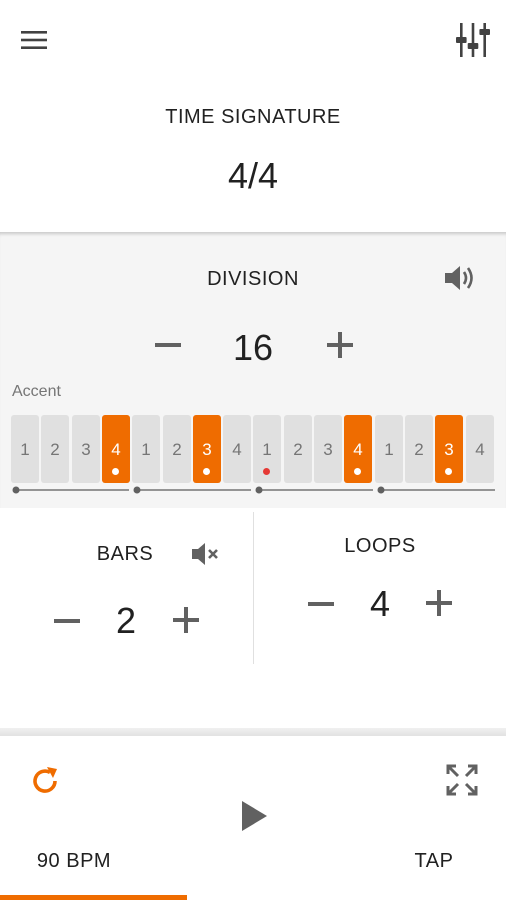  I want to click on bars-value: 2, so click(126, 620).